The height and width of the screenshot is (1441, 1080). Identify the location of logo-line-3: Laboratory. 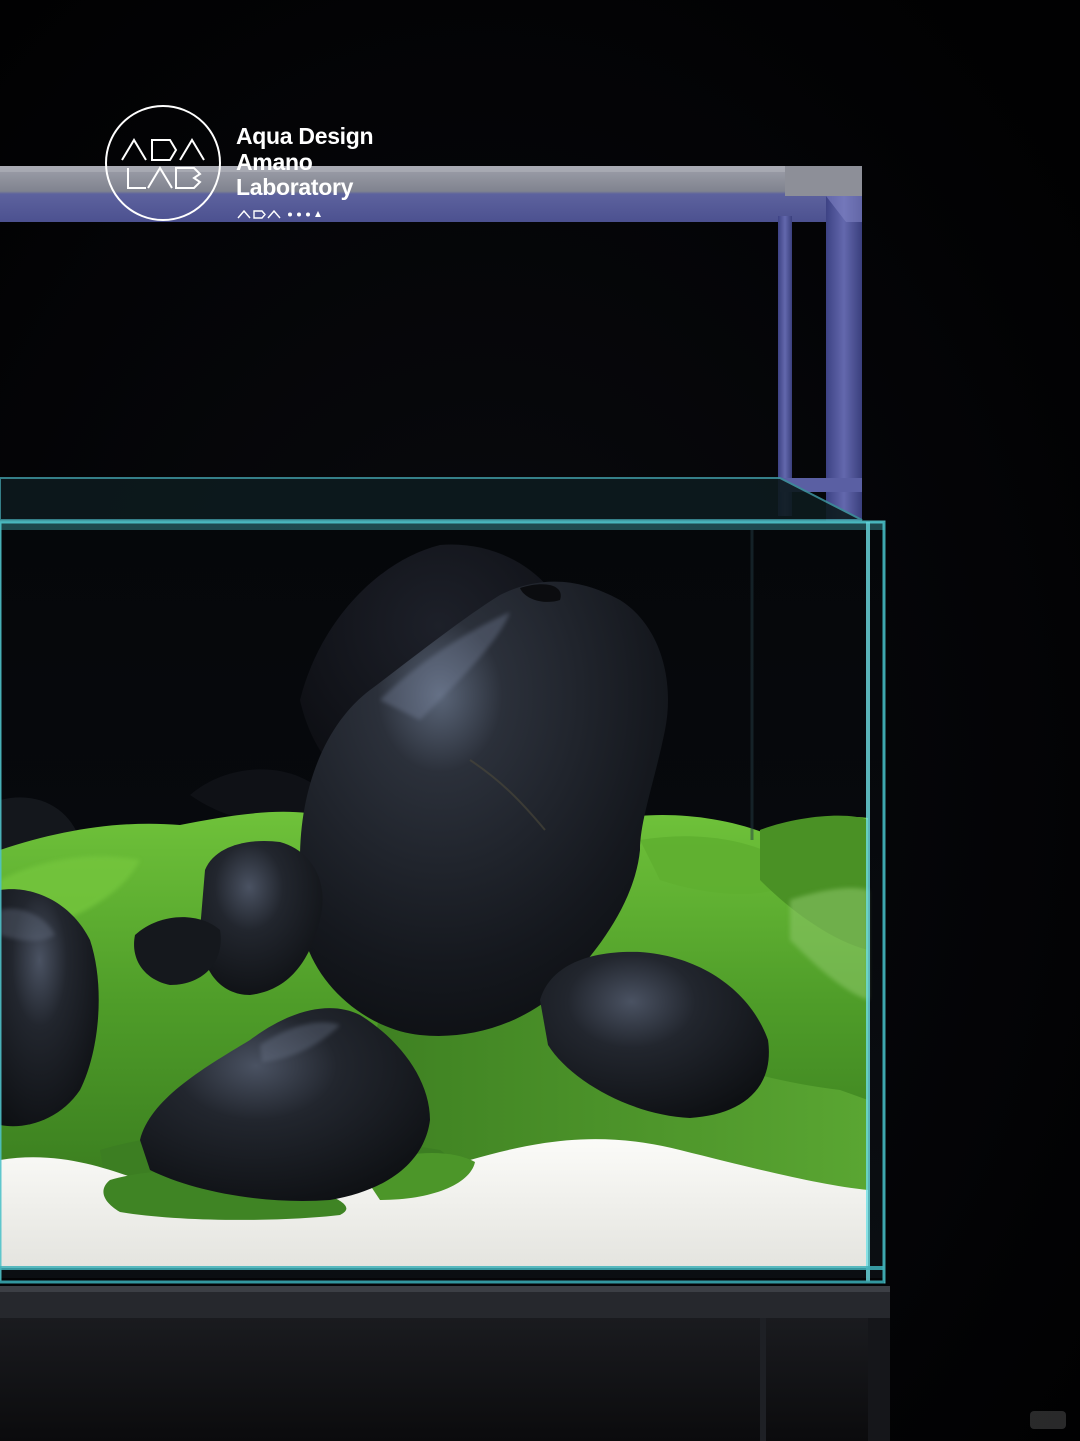
(295, 187).